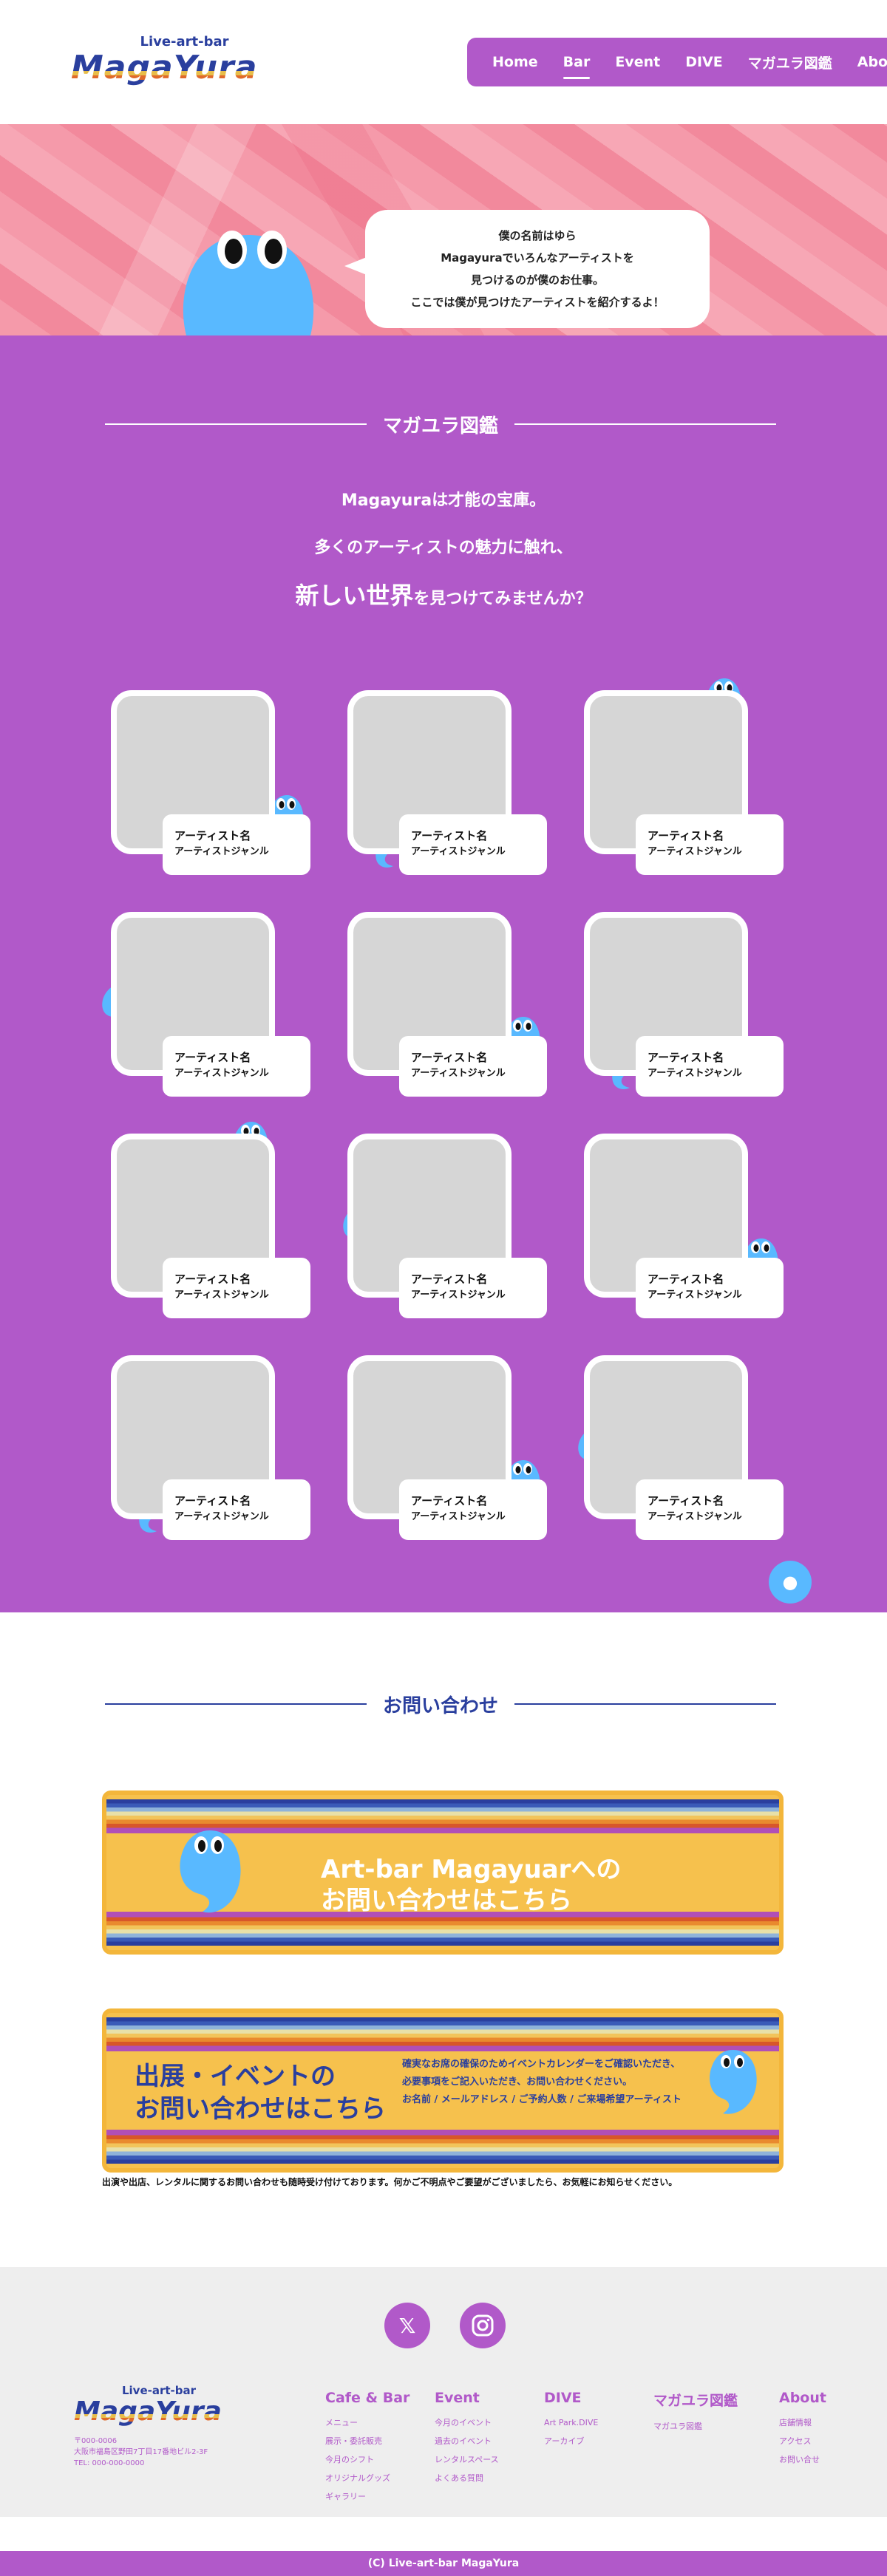  Describe the element at coordinates (598, 2441) in the screenshot. I see `footer-link: アーカイブ` at that location.